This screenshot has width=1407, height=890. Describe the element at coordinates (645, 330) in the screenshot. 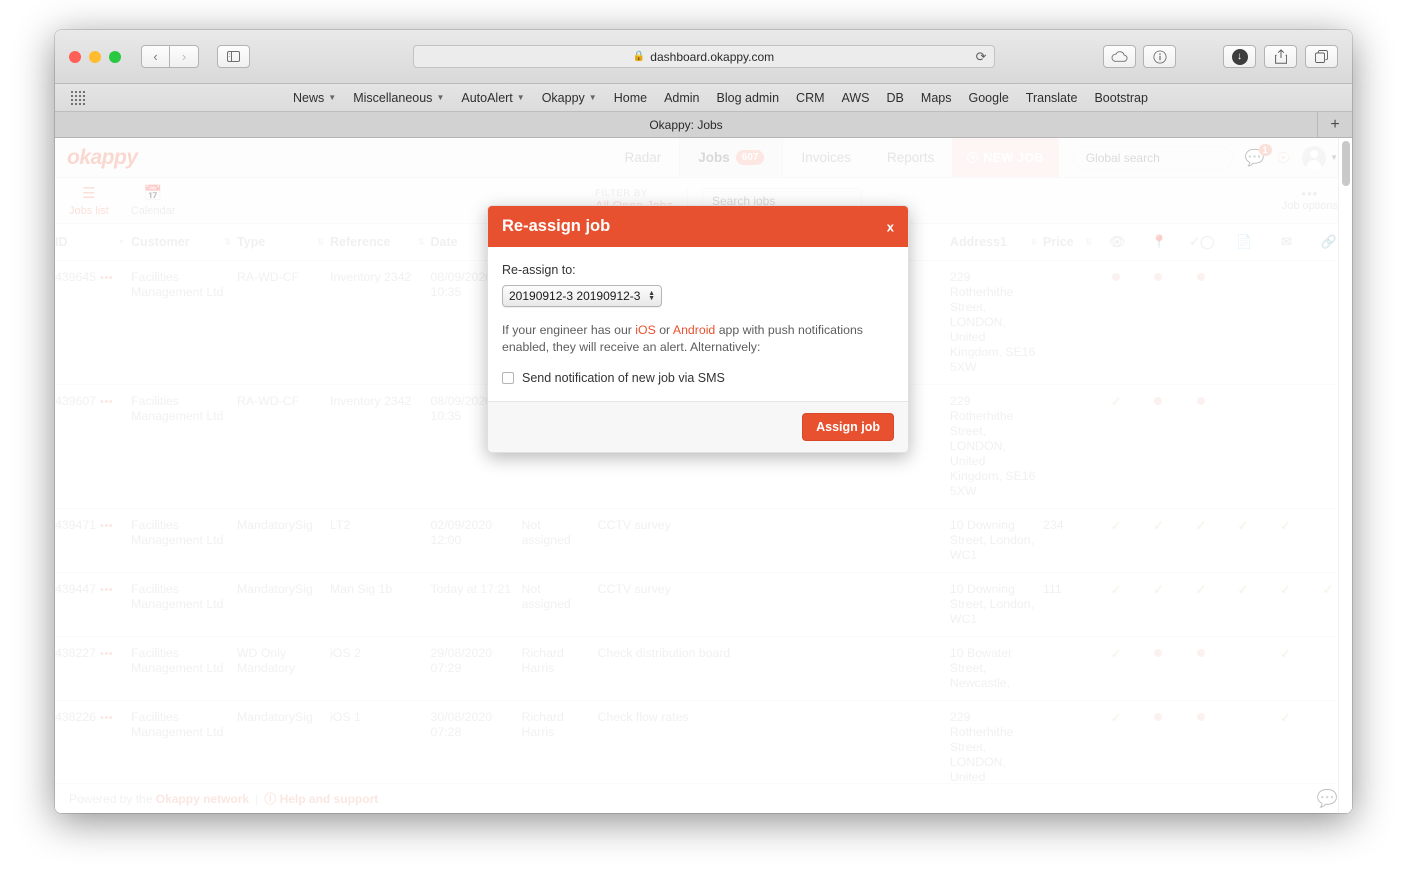

I see `ios-link: iOS` at that location.